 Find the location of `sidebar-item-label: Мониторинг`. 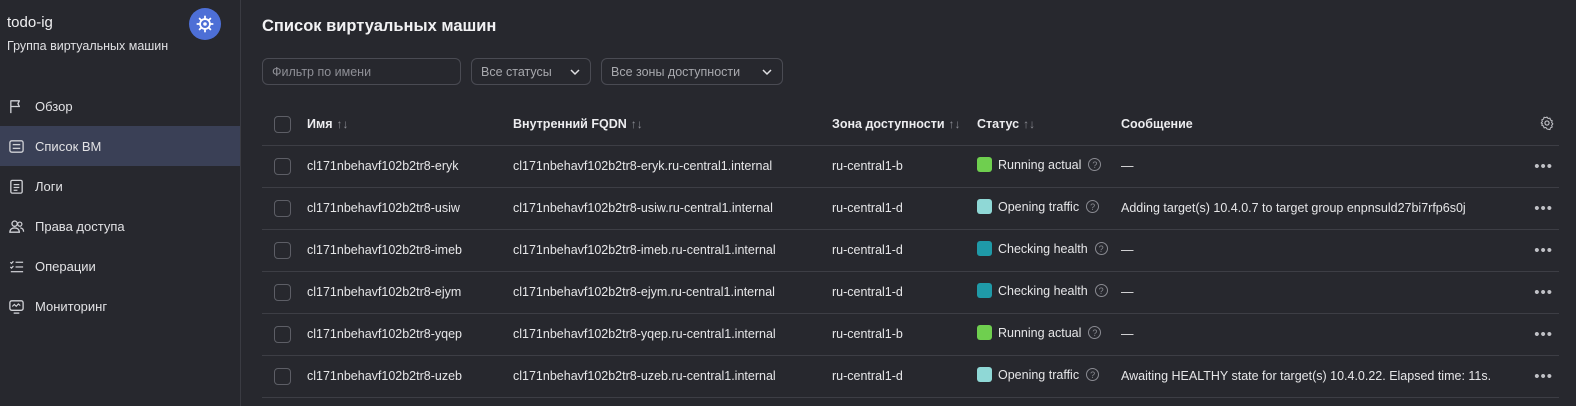

sidebar-item-label: Мониторинг is located at coordinates (71, 306).